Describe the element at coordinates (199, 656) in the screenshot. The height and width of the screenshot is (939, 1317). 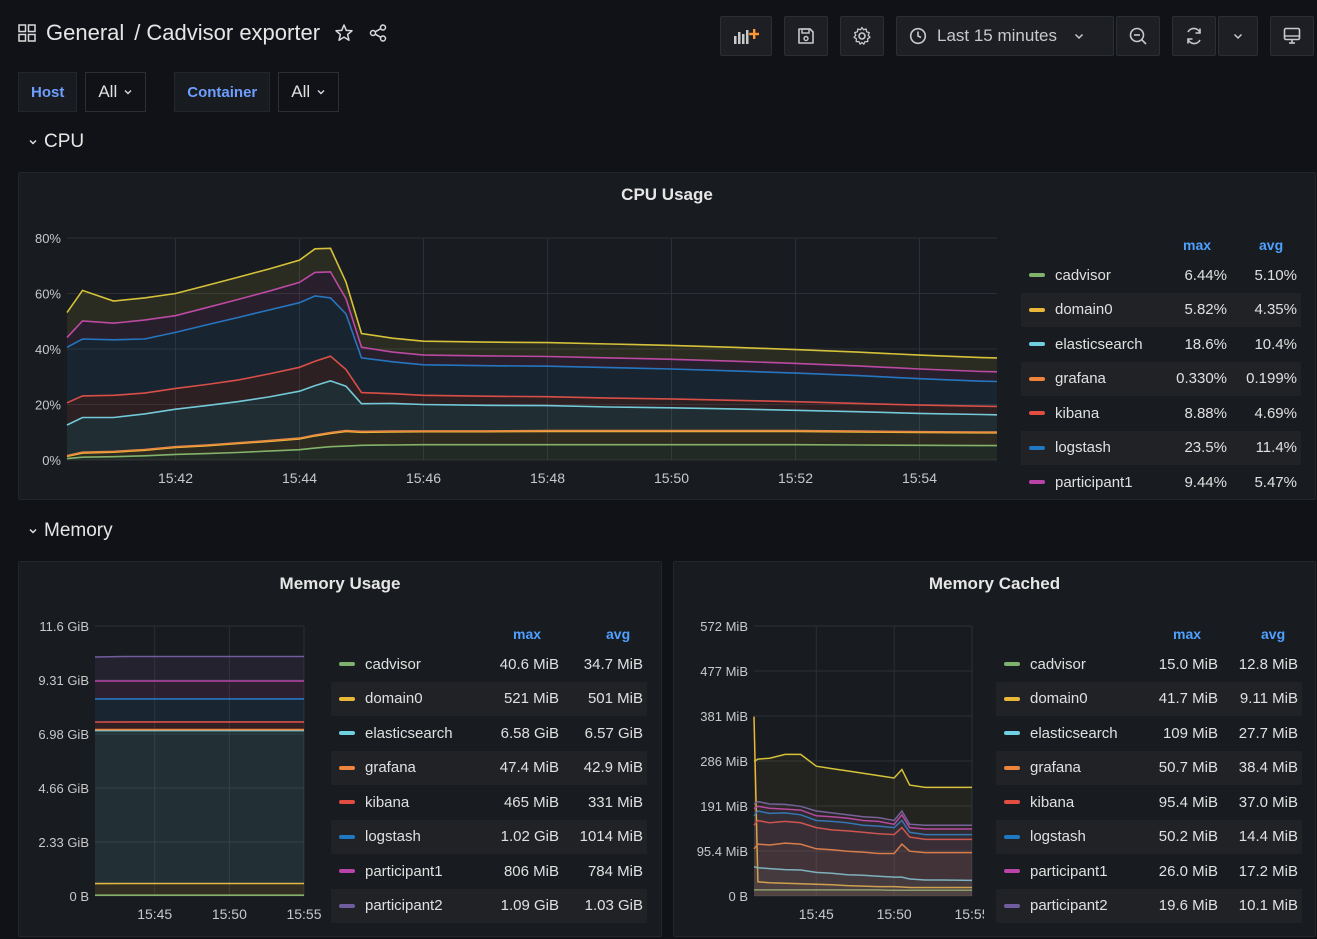
I see `series-line-participant2` at that location.